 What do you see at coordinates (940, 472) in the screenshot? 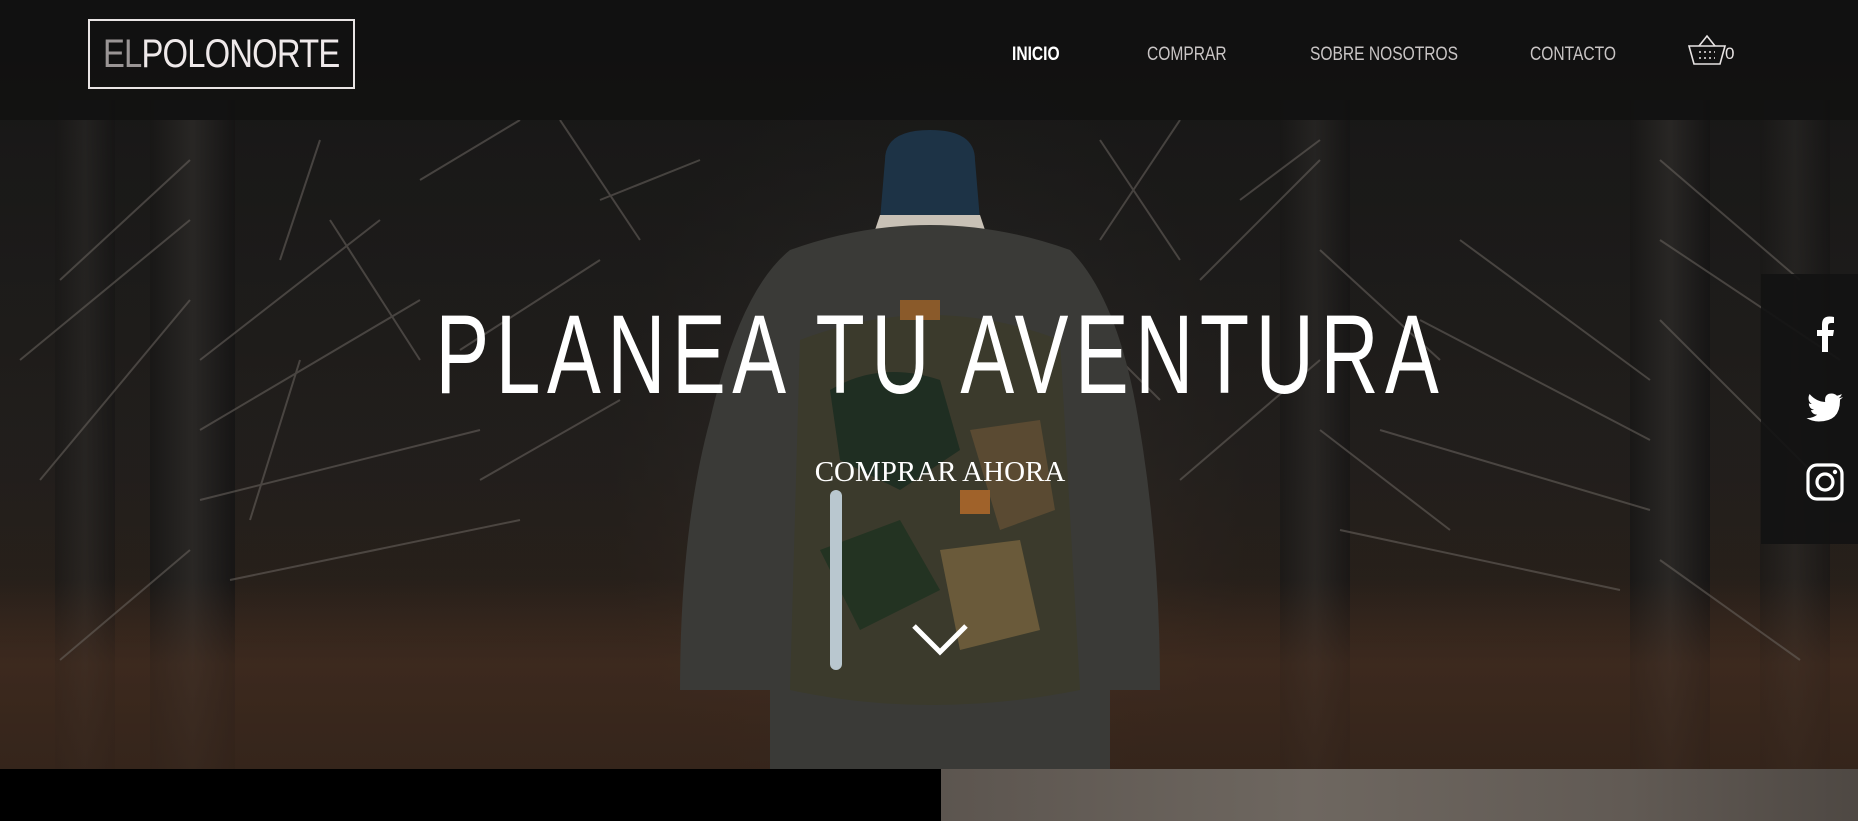
I see `shop-now-button: COMPRAR AHORA` at bounding box center [940, 472].